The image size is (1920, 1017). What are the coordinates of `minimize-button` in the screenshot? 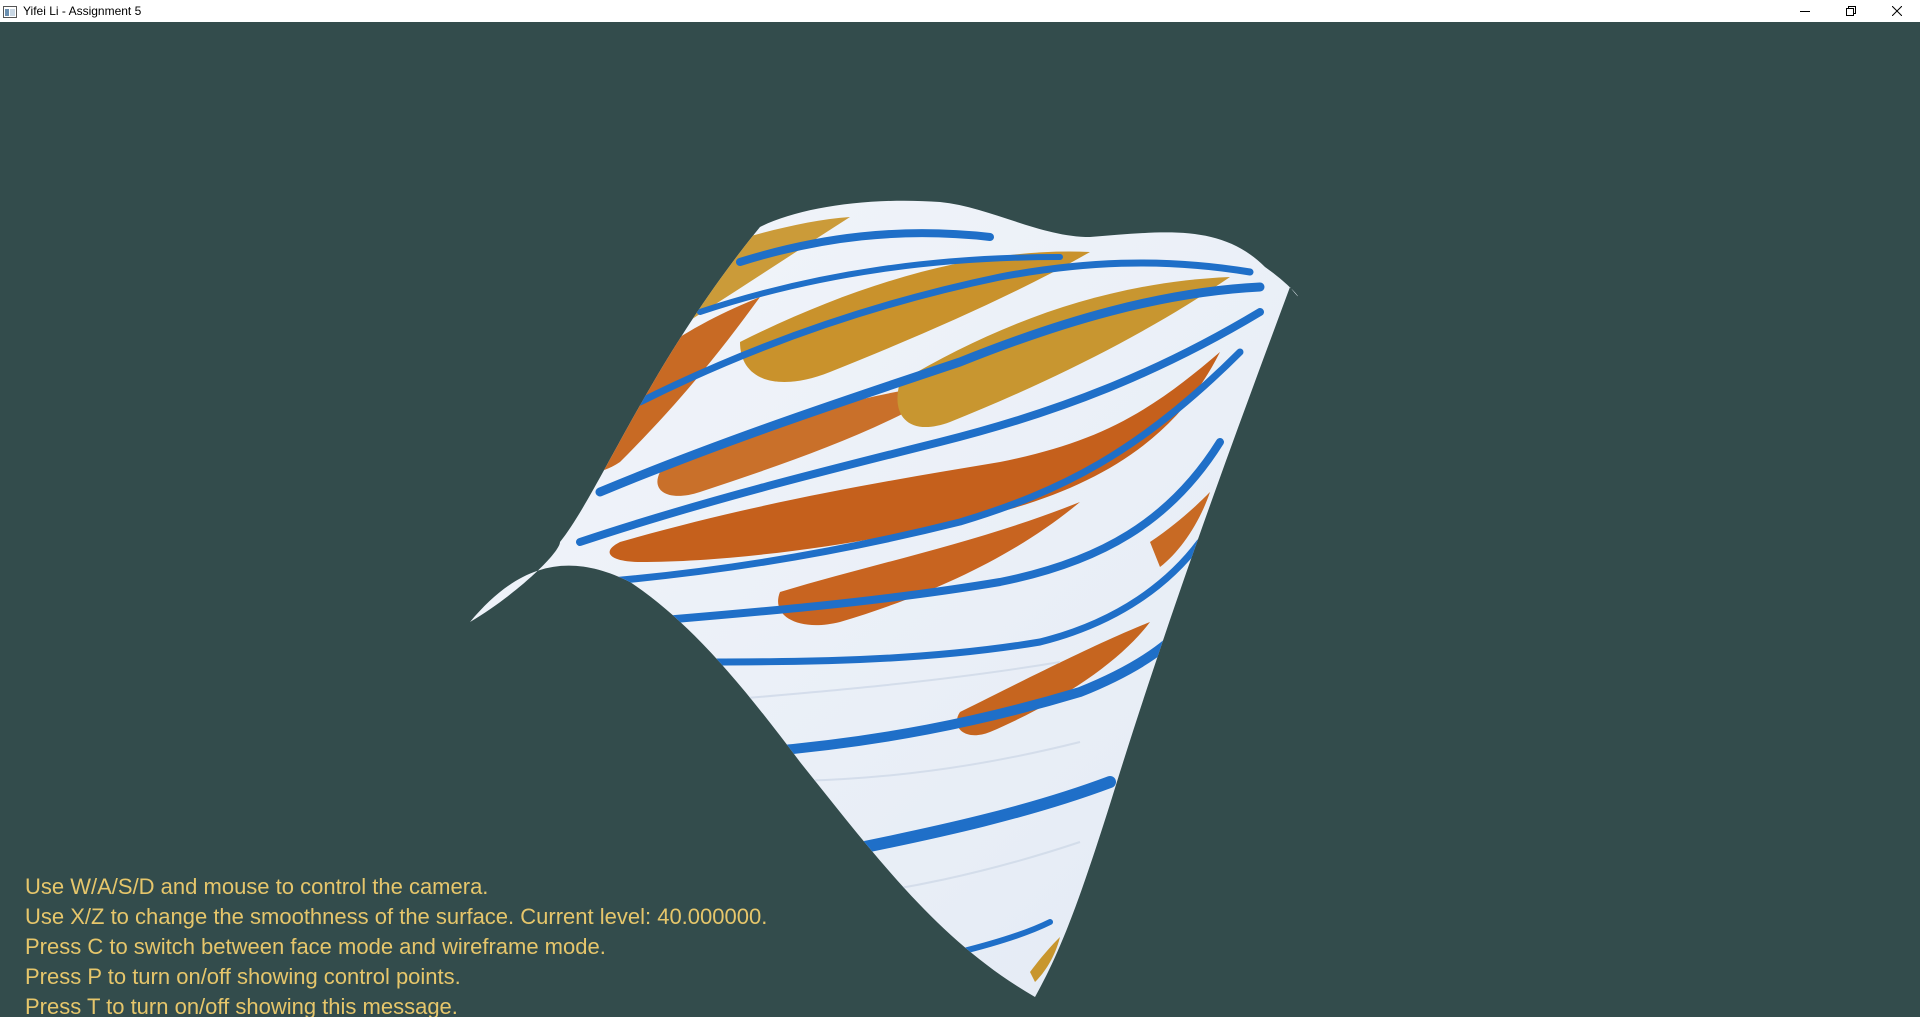 It's located at (1805, 11).